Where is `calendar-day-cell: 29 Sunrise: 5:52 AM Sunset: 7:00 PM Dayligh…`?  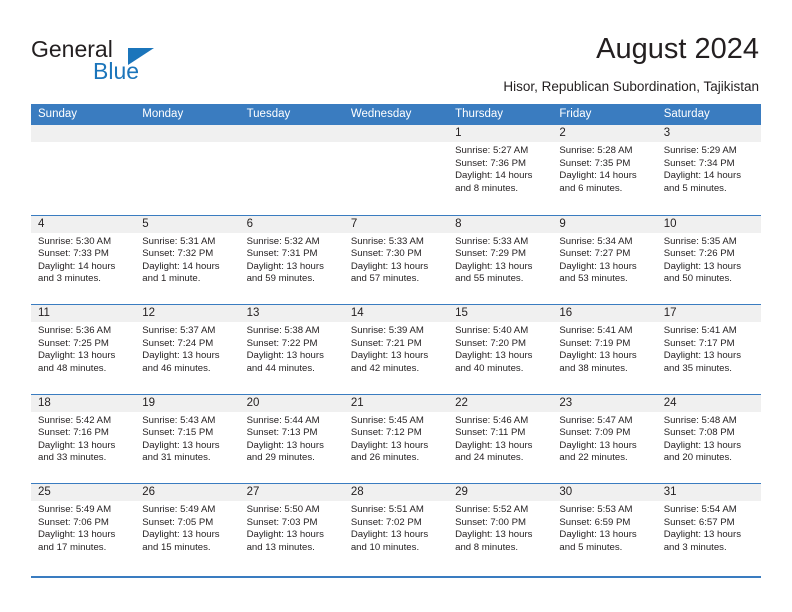 calendar-day-cell: 29 Sunrise: 5:52 AM Sunset: 7:00 PM Dayligh… is located at coordinates (500, 528).